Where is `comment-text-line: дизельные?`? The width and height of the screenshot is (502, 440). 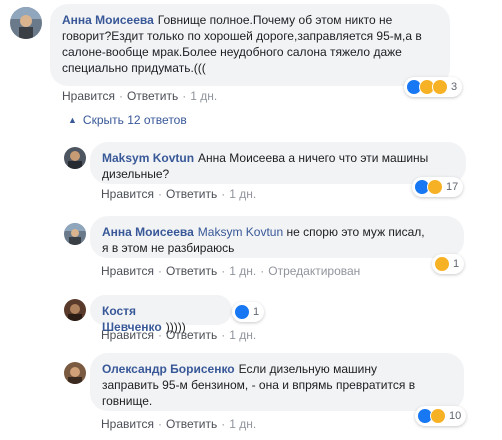
comment-text-line: дизельные? is located at coordinates (136, 174).